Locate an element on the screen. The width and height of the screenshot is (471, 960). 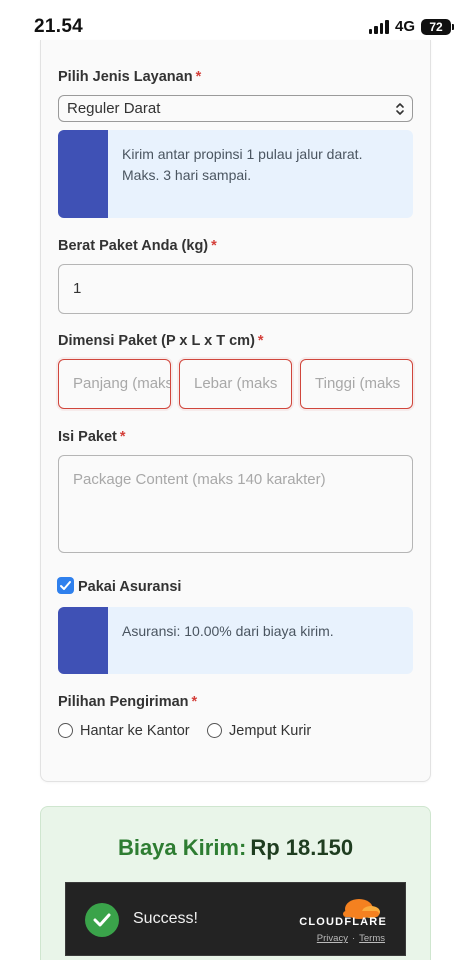
captcha-status: Success! is located at coordinates (165, 918).